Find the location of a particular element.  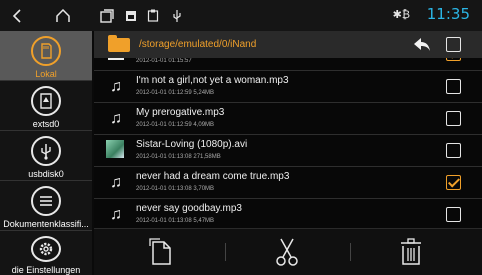

sd-card-icon is located at coordinates (46, 51).